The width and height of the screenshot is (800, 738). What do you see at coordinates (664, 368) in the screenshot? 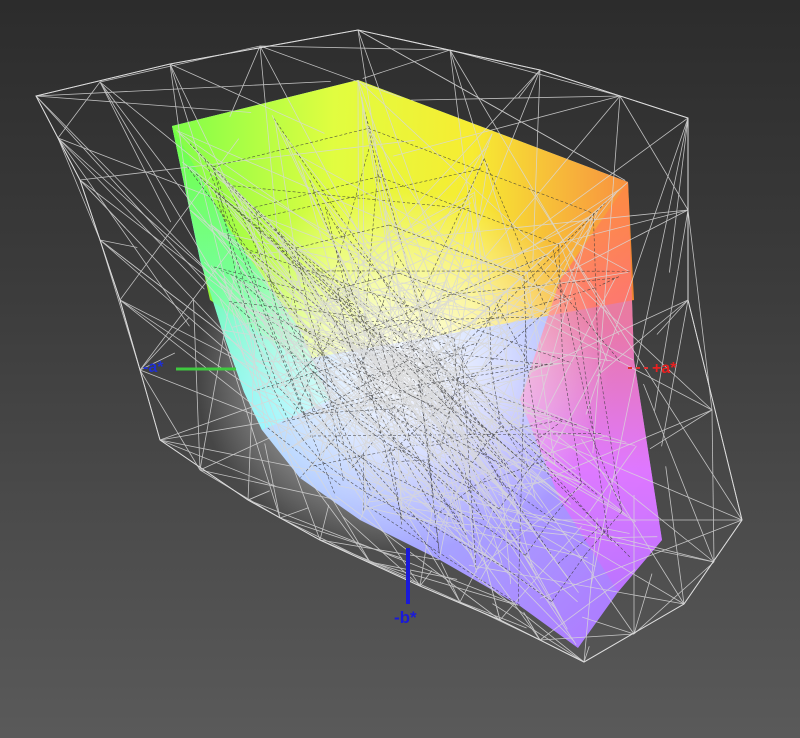
I see `pos-a-axis-label: +a*` at bounding box center [664, 368].